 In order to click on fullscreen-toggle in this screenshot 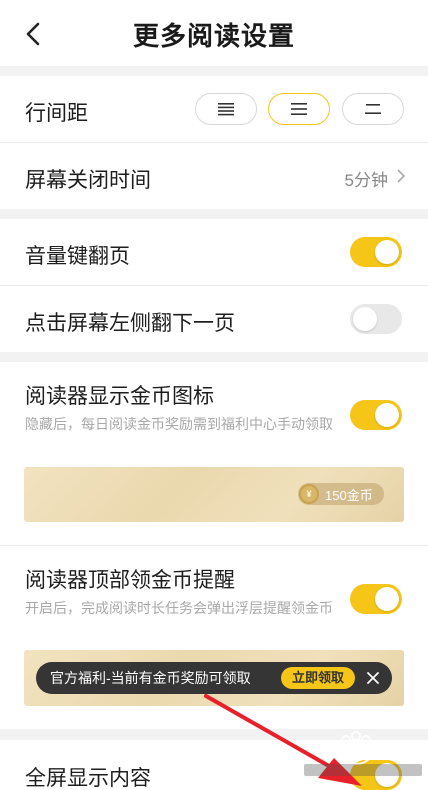, I will do `click(376, 775)`.